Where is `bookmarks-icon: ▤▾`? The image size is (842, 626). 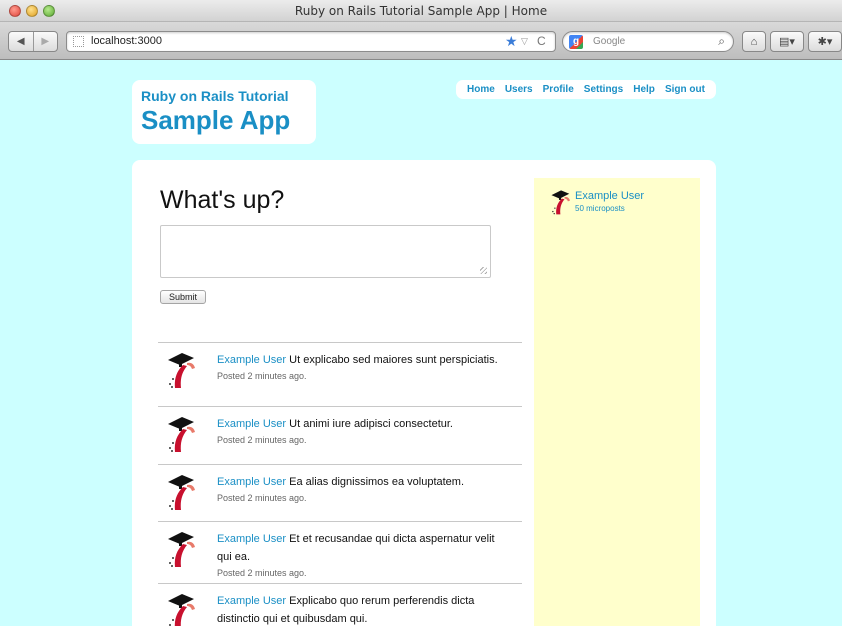 bookmarks-icon: ▤▾ is located at coordinates (787, 42).